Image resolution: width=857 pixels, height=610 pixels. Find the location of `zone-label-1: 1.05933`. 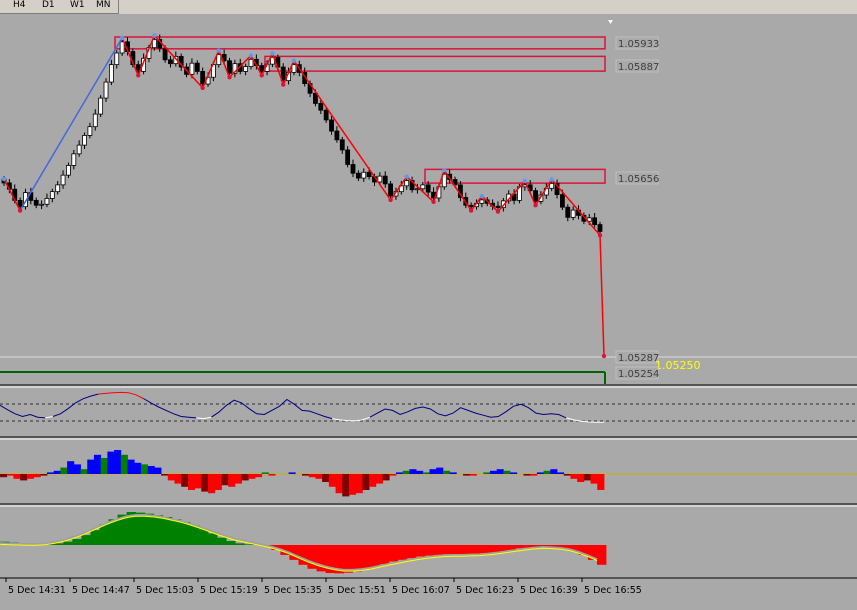

zone-label-1: 1.05933 is located at coordinates (638, 44).